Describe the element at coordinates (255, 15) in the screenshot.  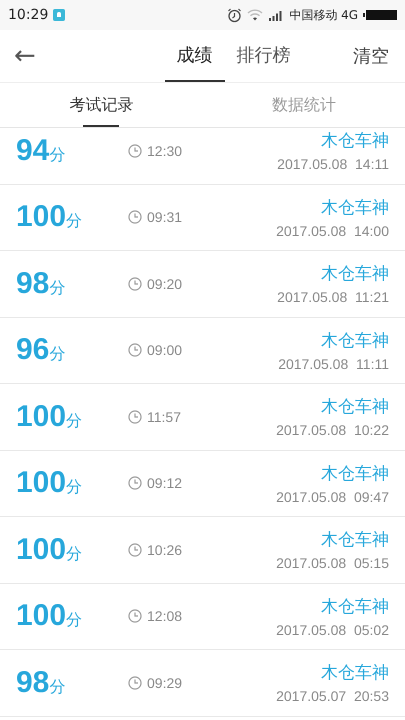
I see `wifi-icon` at that location.